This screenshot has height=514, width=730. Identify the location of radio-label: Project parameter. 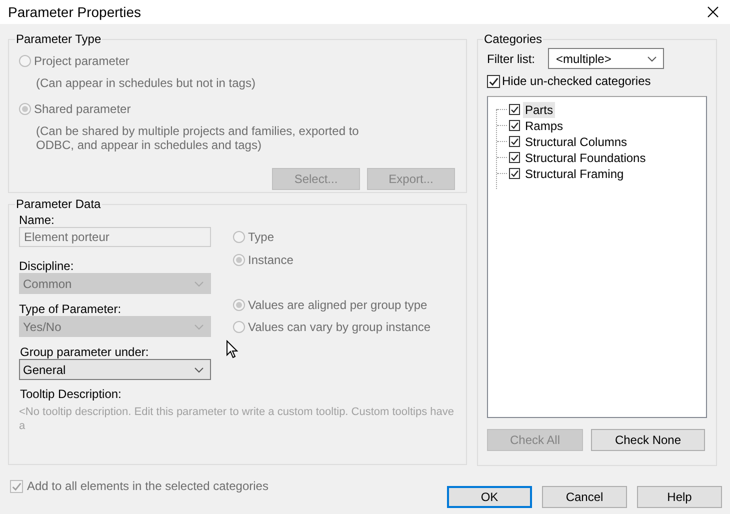
(82, 61).